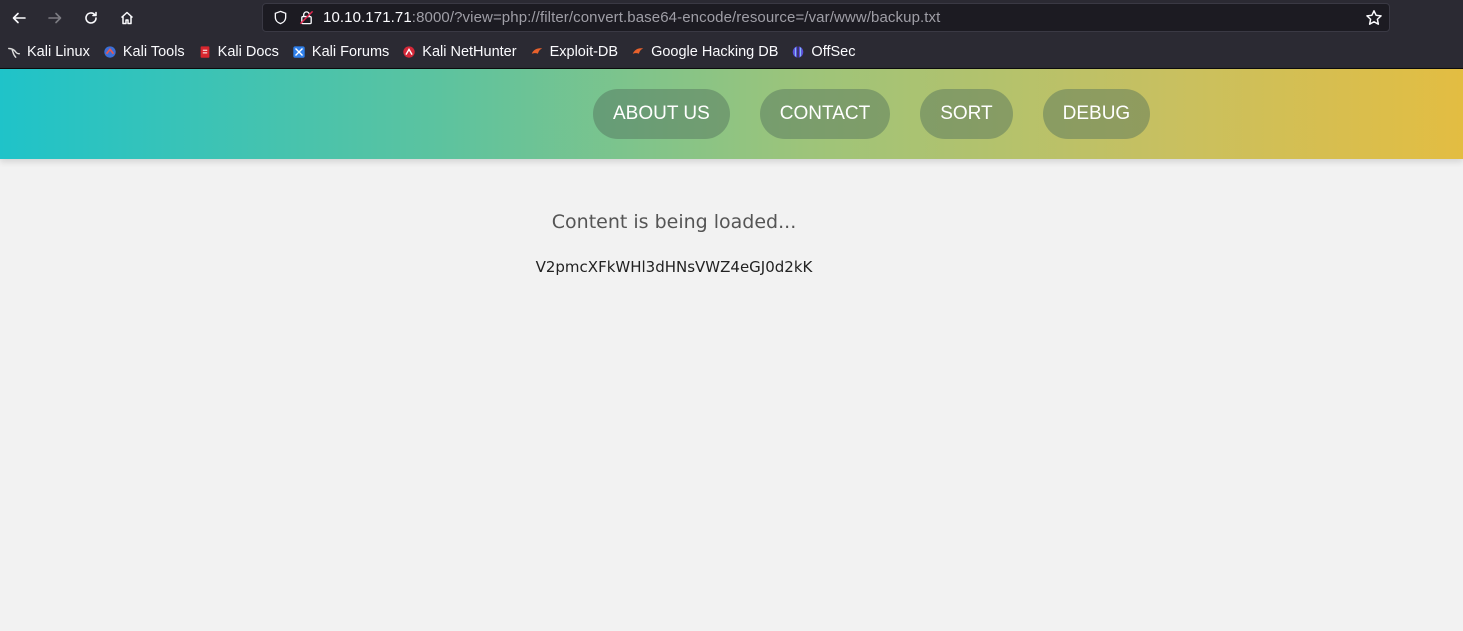  What do you see at coordinates (674, 267) in the screenshot?
I see `file-output: V2pmcXFkWHl3dHNsVWZ4eGJ0d2kK` at bounding box center [674, 267].